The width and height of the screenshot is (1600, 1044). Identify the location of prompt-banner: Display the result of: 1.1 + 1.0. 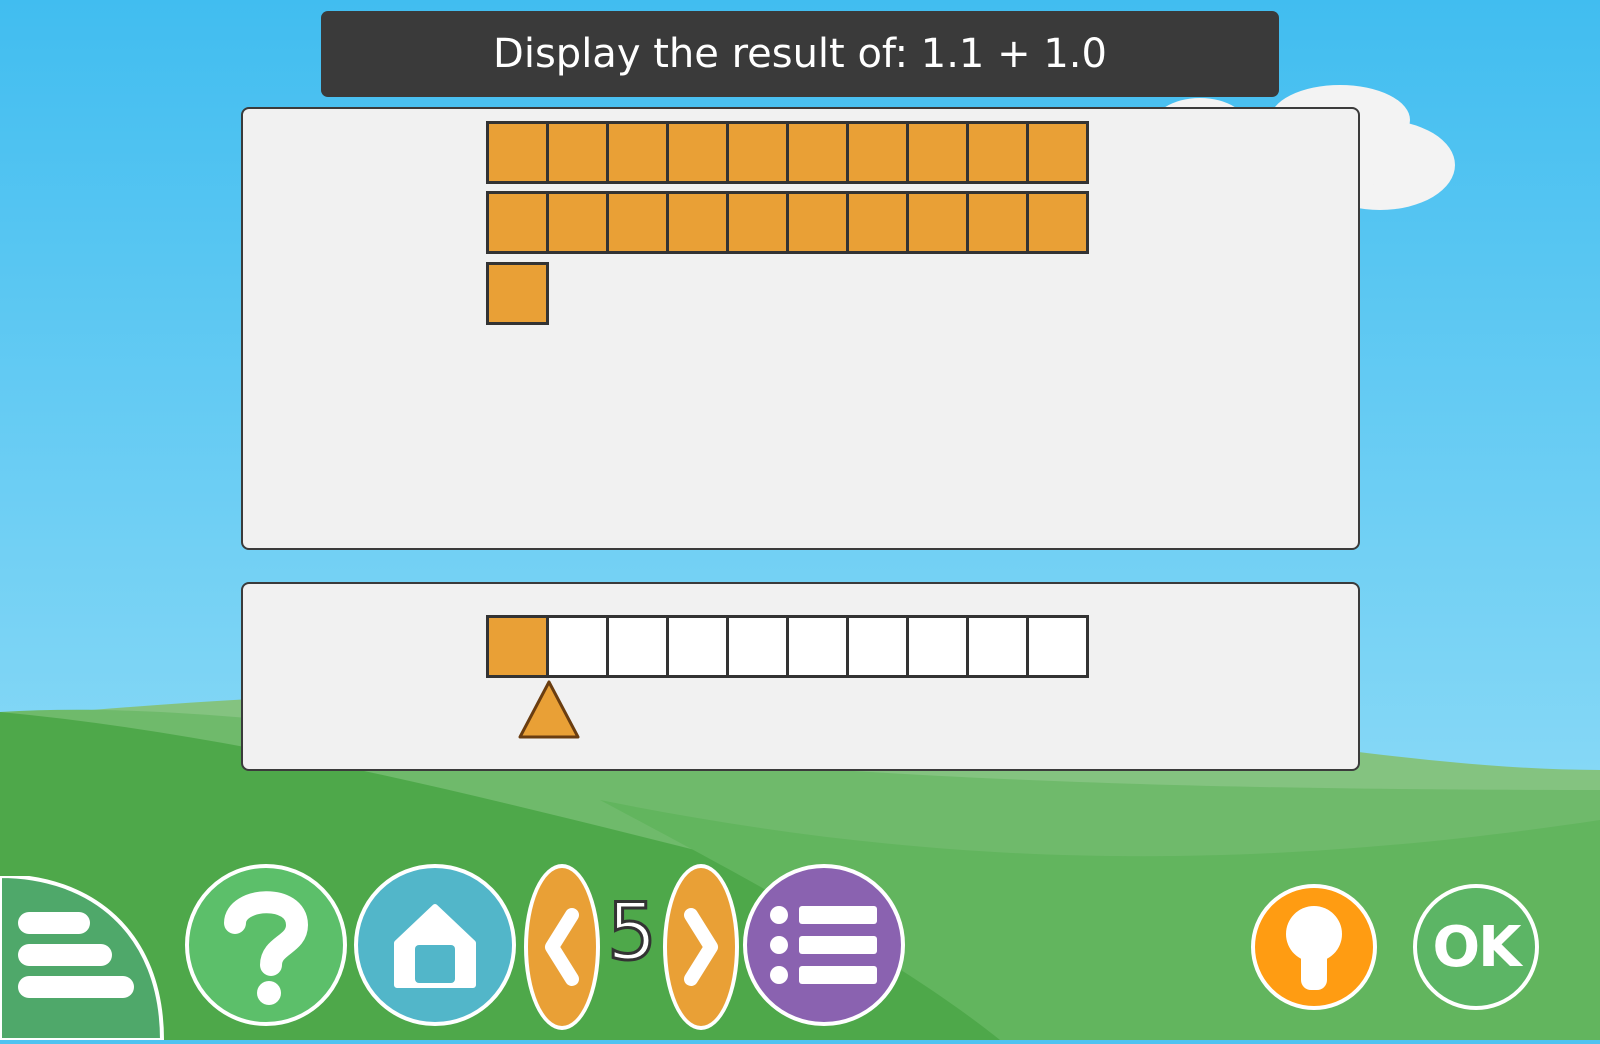
(800, 54).